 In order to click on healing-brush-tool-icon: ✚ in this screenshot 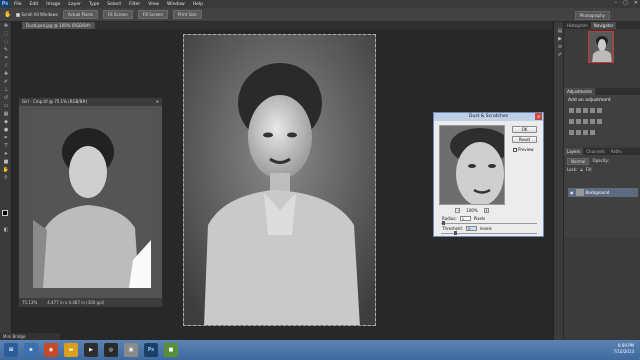, I will do `click(6, 74)`.